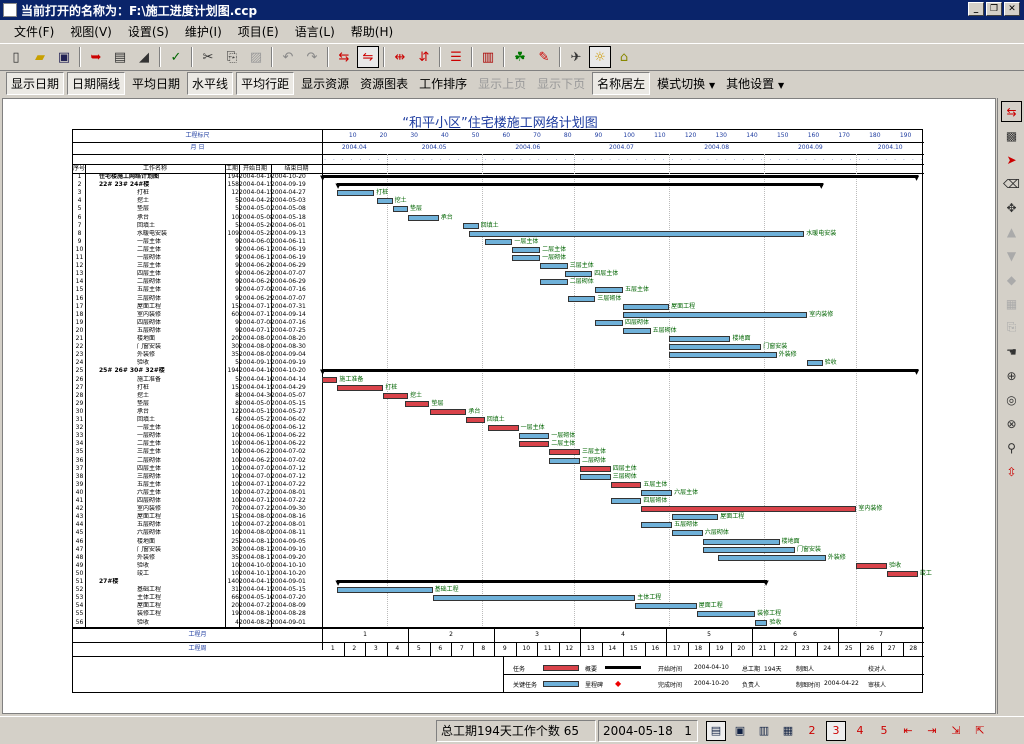  Describe the element at coordinates (1011, 207) in the screenshot. I see `move-icon: ✥` at that location.